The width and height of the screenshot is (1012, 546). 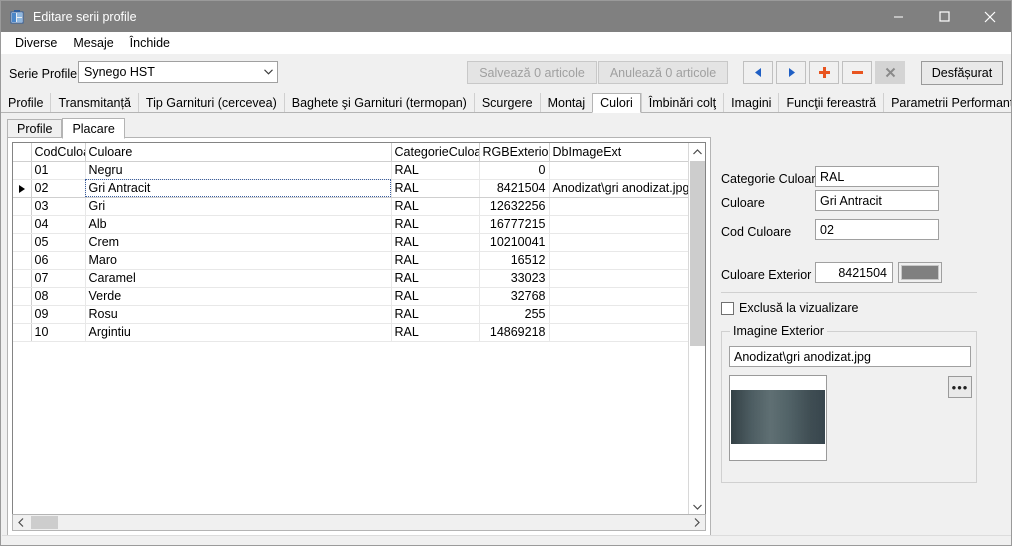 What do you see at coordinates (697, 151) in the screenshot?
I see `scroll-up-icon` at bounding box center [697, 151].